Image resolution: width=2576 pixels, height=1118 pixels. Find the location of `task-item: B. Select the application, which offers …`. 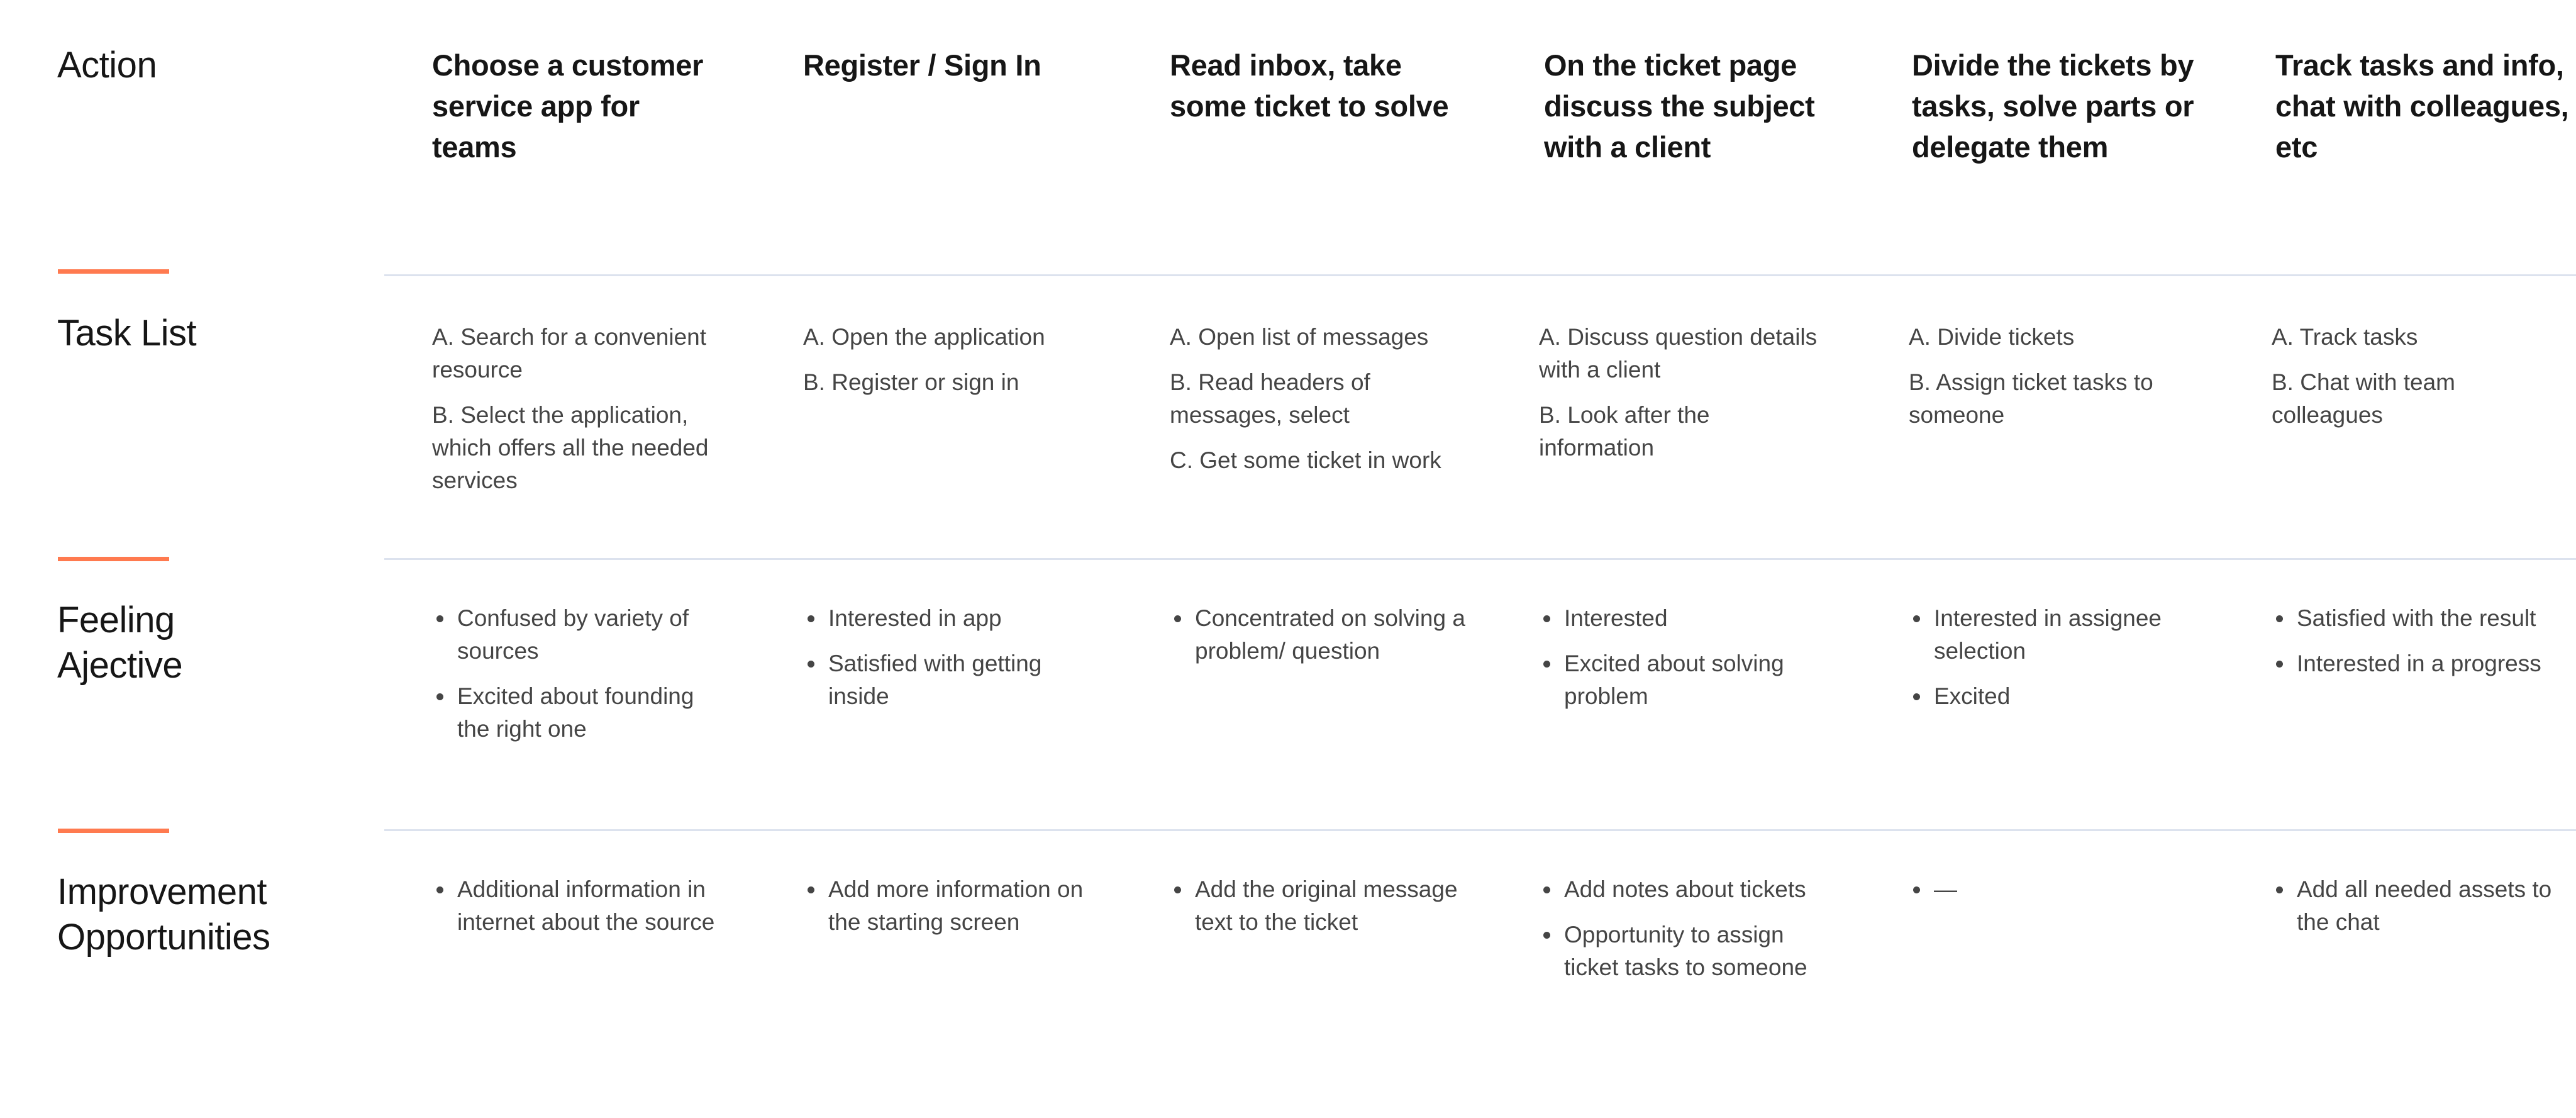

task-item: B. Select the application, which offers … is located at coordinates (570, 447).